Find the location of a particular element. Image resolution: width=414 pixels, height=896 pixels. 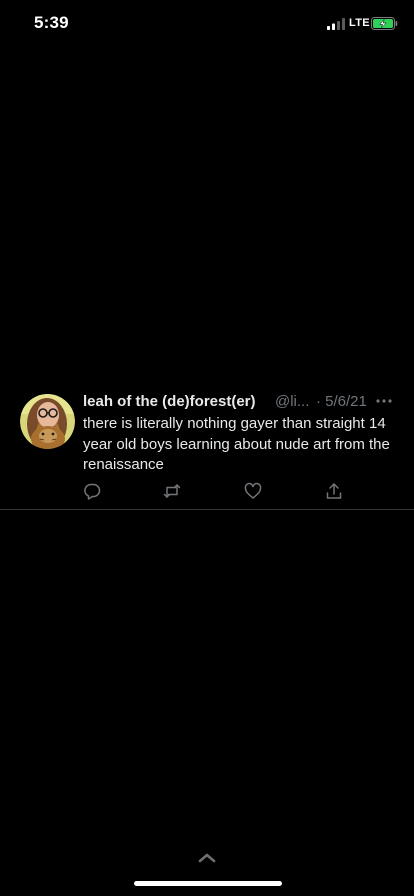

share-icon is located at coordinates (334, 491).